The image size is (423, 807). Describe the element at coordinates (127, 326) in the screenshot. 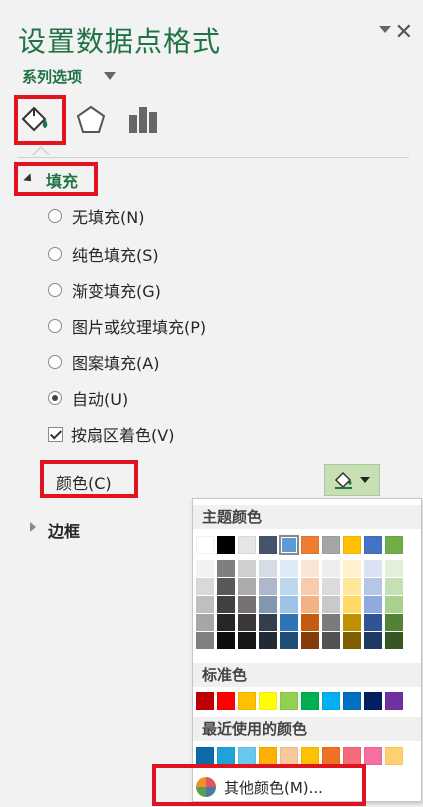

I see `radio-picture-fill: 图片或纹理填充(P)` at that location.